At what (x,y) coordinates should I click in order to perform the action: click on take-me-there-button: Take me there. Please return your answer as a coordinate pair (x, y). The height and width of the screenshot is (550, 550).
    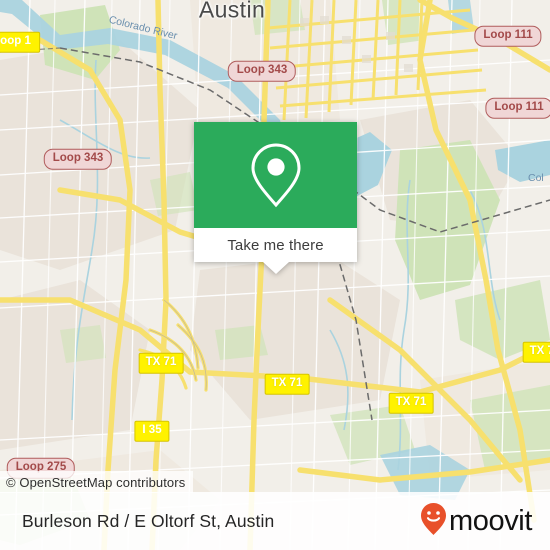
    Looking at the image, I should click on (275, 245).